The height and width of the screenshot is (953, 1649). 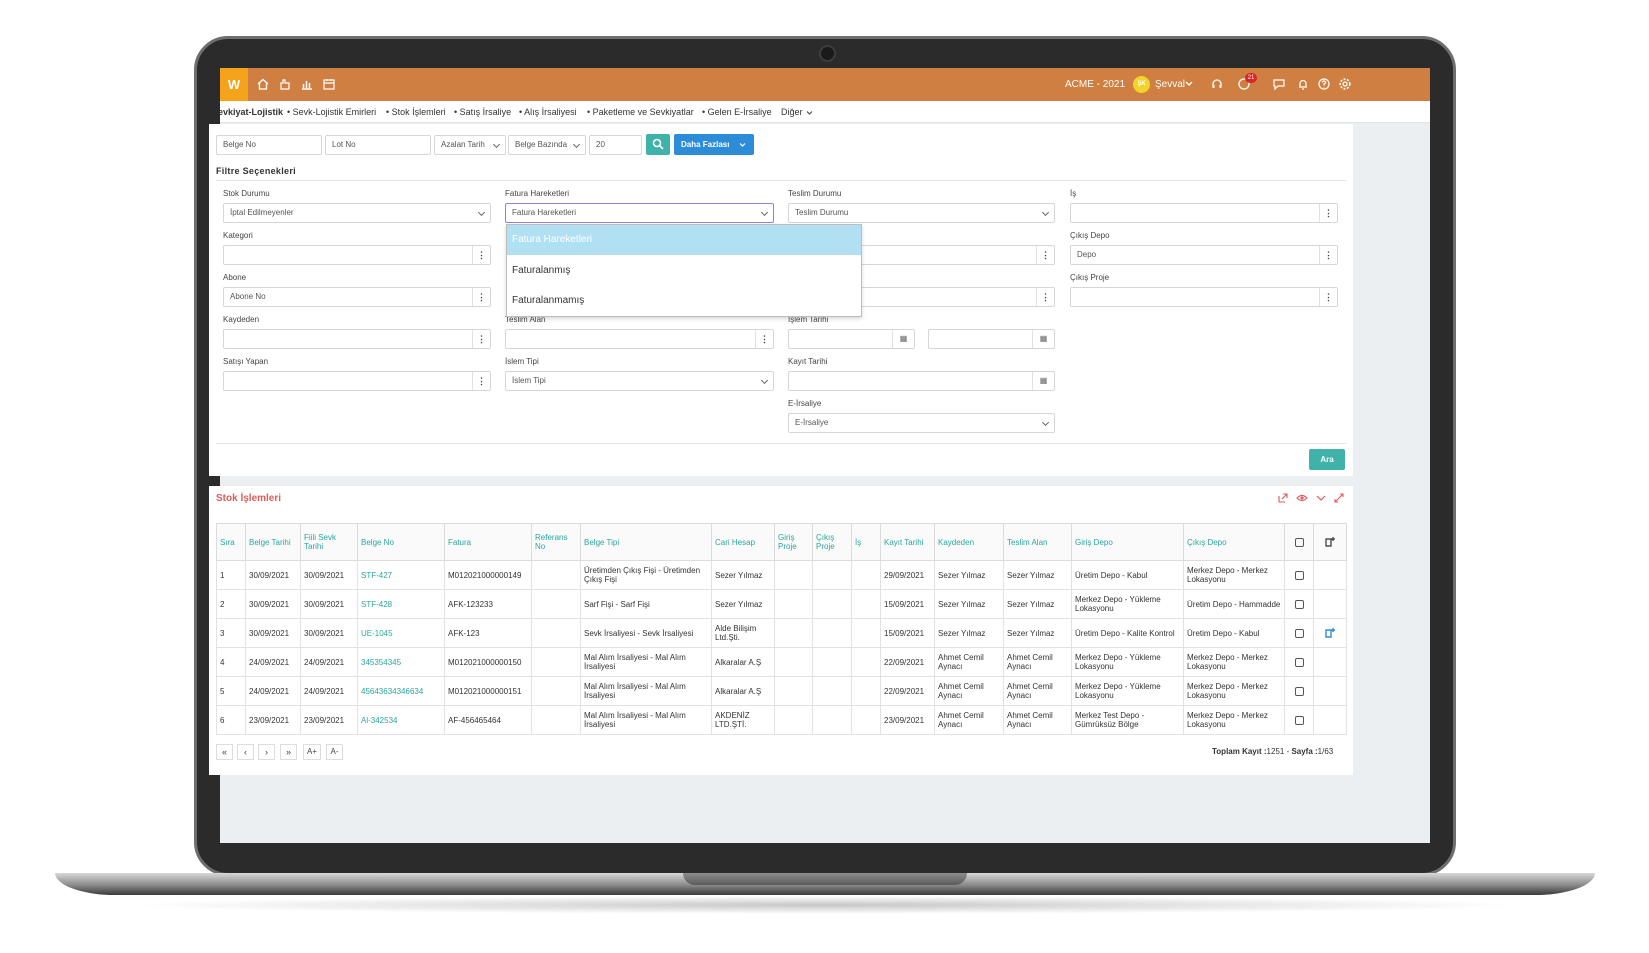 What do you see at coordinates (357, 255) in the screenshot?
I see `kategori-input: ⋮` at bounding box center [357, 255].